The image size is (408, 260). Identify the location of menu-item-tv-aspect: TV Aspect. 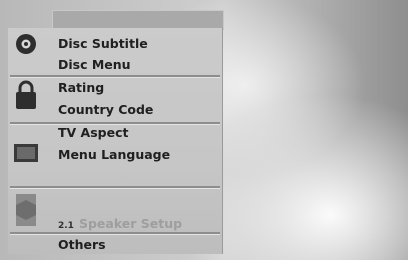
(93, 132).